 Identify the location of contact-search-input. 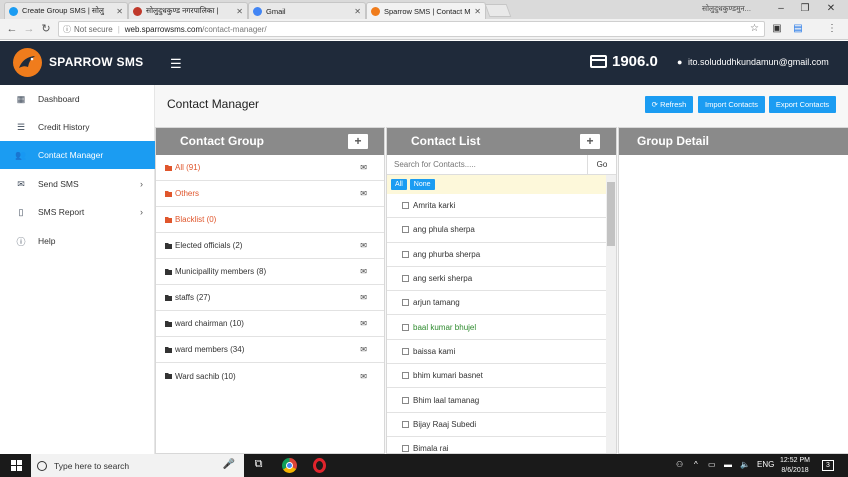
(487, 164).